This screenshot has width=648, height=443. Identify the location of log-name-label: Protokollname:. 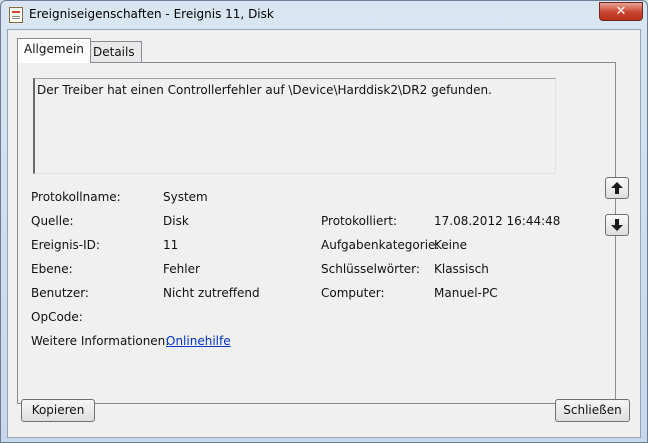
(76, 197).